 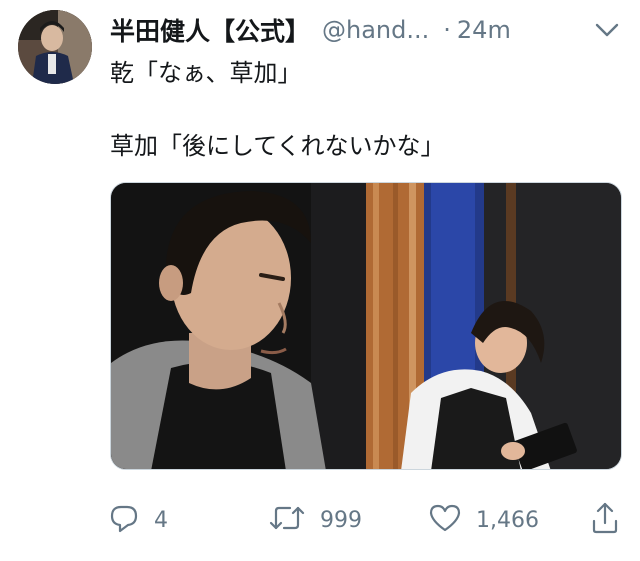 What do you see at coordinates (277, 146) in the screenshot?
I see `tweet-text-line: 草加「後にしてくれないかな」` at bounding box center [277, 146].